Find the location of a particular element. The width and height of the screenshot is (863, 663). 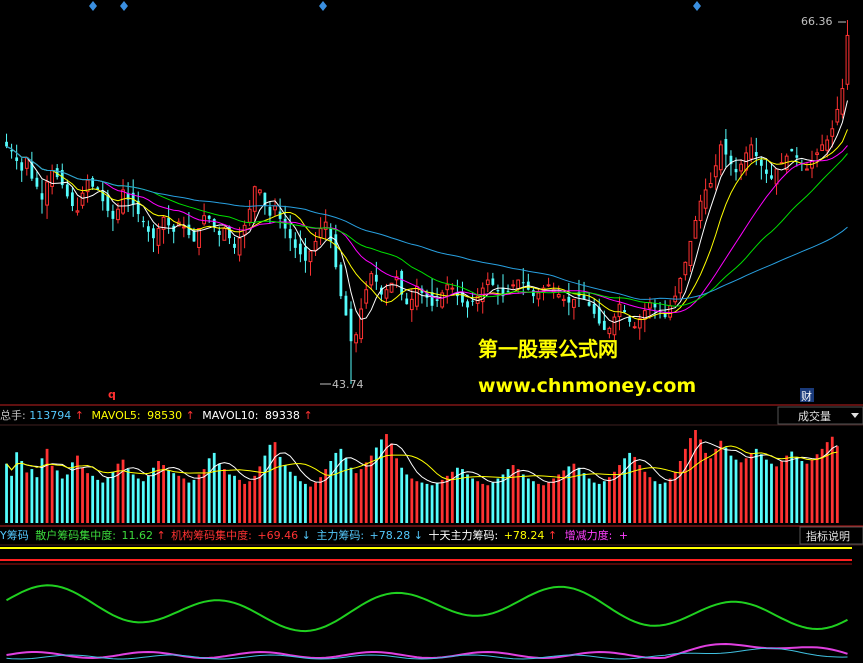

watermark-title: 第一股票公式网 is located at coordinates (548, 349).